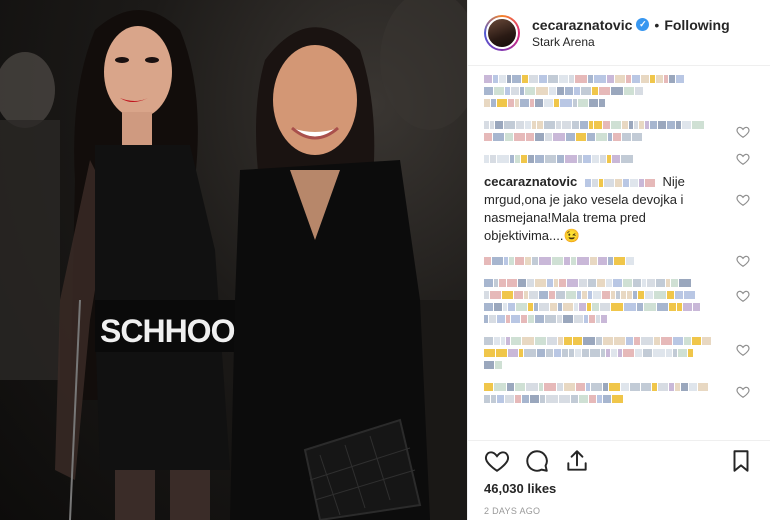 The height and width of the screenshot is (520, 770). I want to click on comment-bubble-icon, so click(537, 461).